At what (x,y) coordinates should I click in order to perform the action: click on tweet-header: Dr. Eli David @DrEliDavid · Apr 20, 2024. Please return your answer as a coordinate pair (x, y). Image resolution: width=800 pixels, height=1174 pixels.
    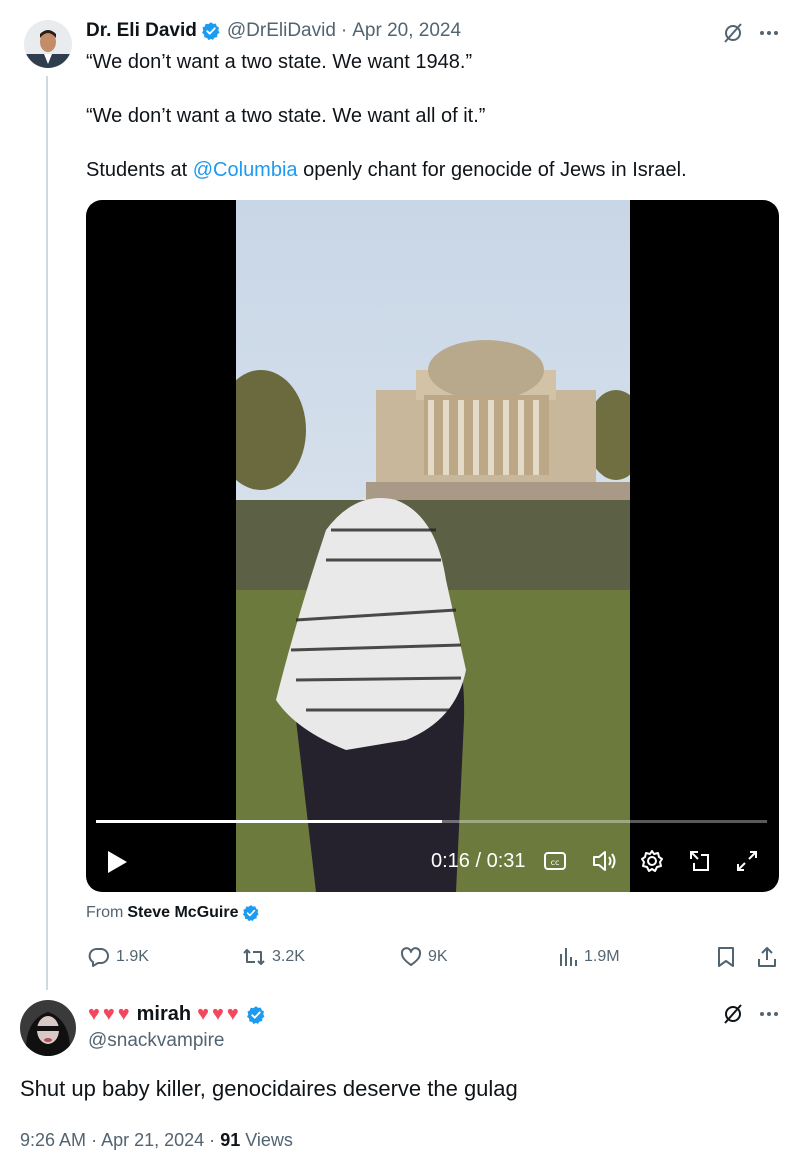
    Looking at the image, I should click on (273, 31).